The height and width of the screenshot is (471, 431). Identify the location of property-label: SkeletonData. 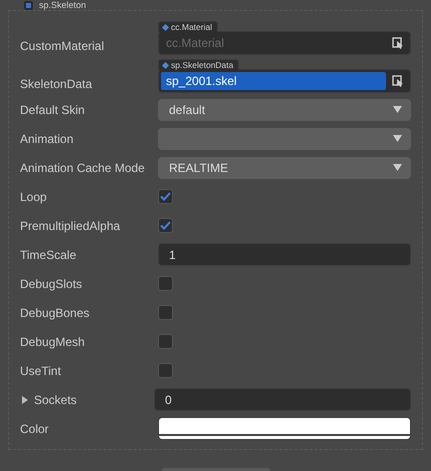
(57, 84).